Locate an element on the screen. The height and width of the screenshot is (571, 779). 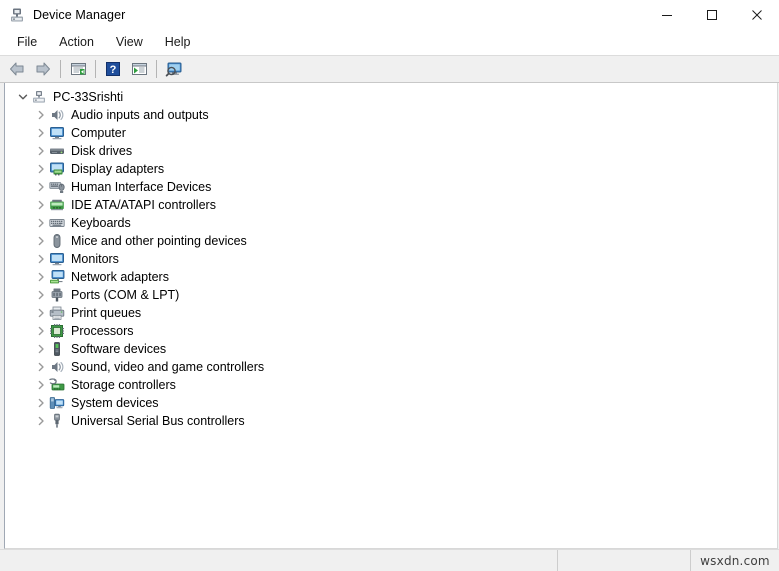
properties-button is located at coordinates (78, 69).